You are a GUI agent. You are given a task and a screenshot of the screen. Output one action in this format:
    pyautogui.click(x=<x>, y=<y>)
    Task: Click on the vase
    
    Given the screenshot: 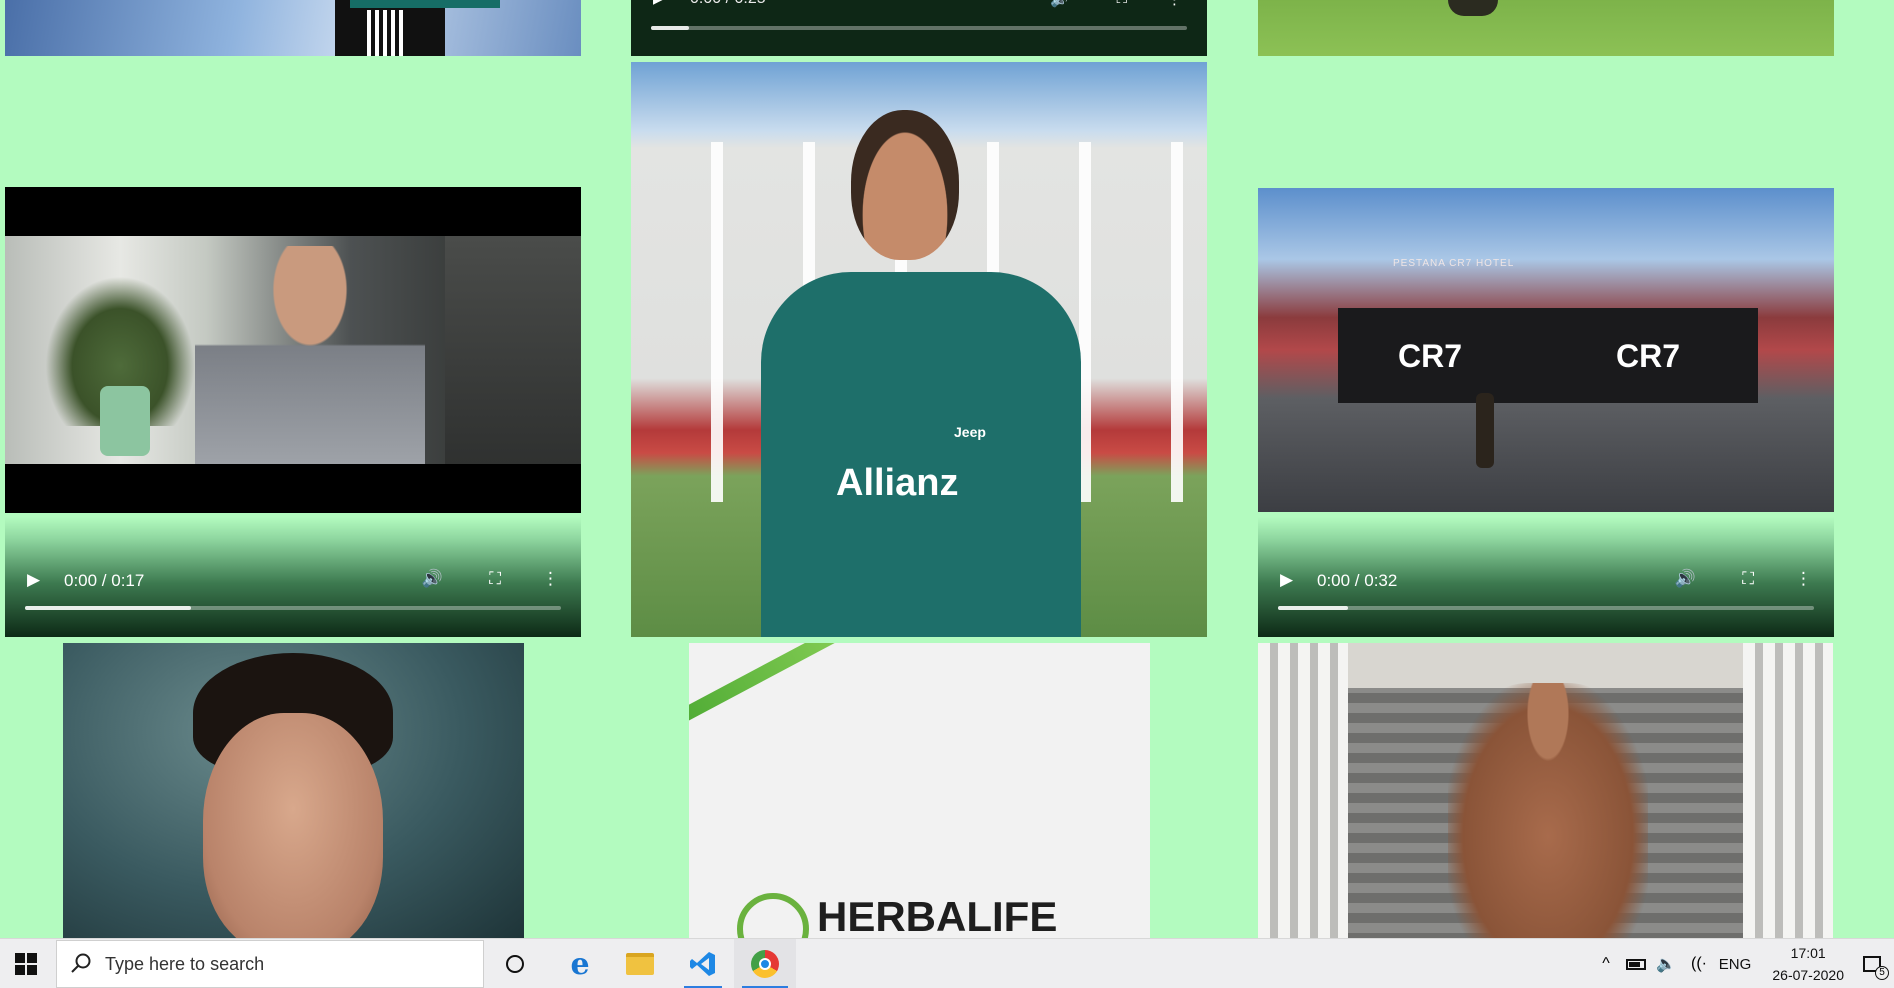 What is the action you would take?
    pyautogui.click(x=125, y=421)
    